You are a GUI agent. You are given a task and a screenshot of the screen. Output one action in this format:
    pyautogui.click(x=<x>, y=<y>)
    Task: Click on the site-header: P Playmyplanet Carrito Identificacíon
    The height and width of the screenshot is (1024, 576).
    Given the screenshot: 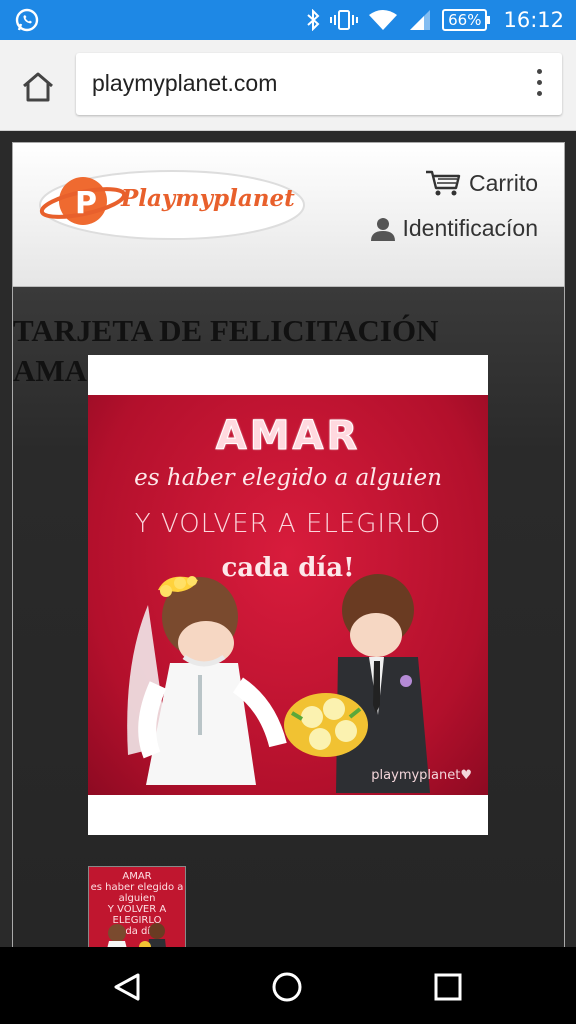 What is the action you would take?
    pyautogui.click(x=288, y=215)
    